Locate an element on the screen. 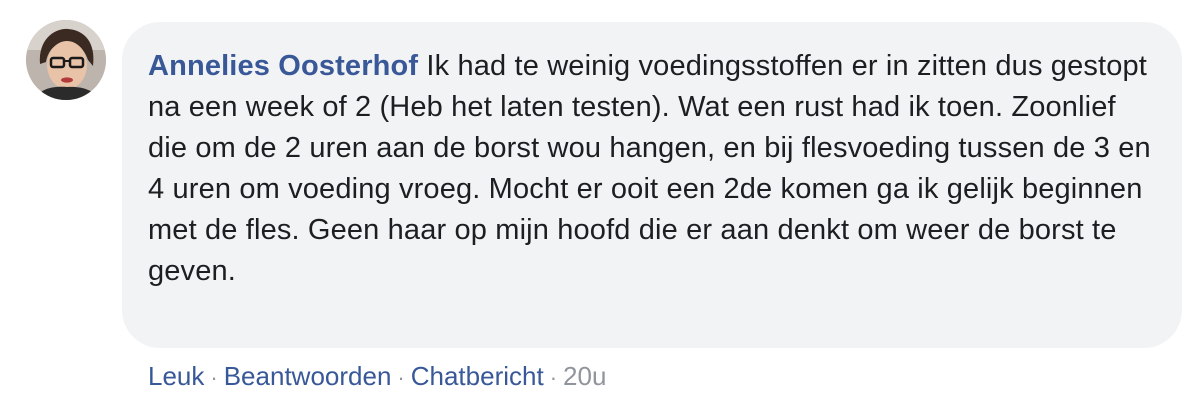  message-link: Chatbericht is located at coordinates (477, 376).